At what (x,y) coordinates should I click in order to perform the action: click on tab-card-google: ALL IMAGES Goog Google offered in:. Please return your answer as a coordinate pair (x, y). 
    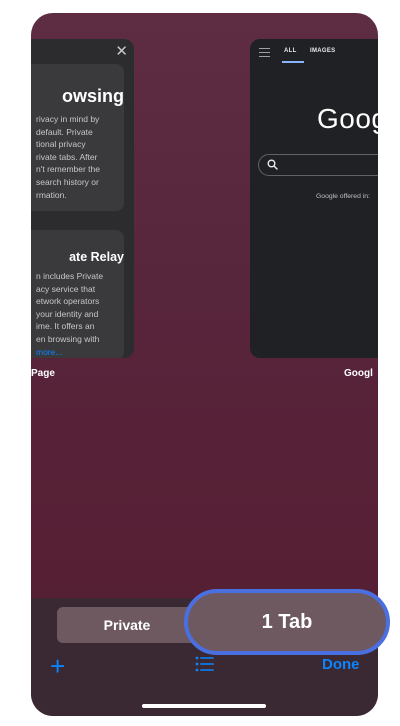
    Looking at the image, I should click on (314, 198).